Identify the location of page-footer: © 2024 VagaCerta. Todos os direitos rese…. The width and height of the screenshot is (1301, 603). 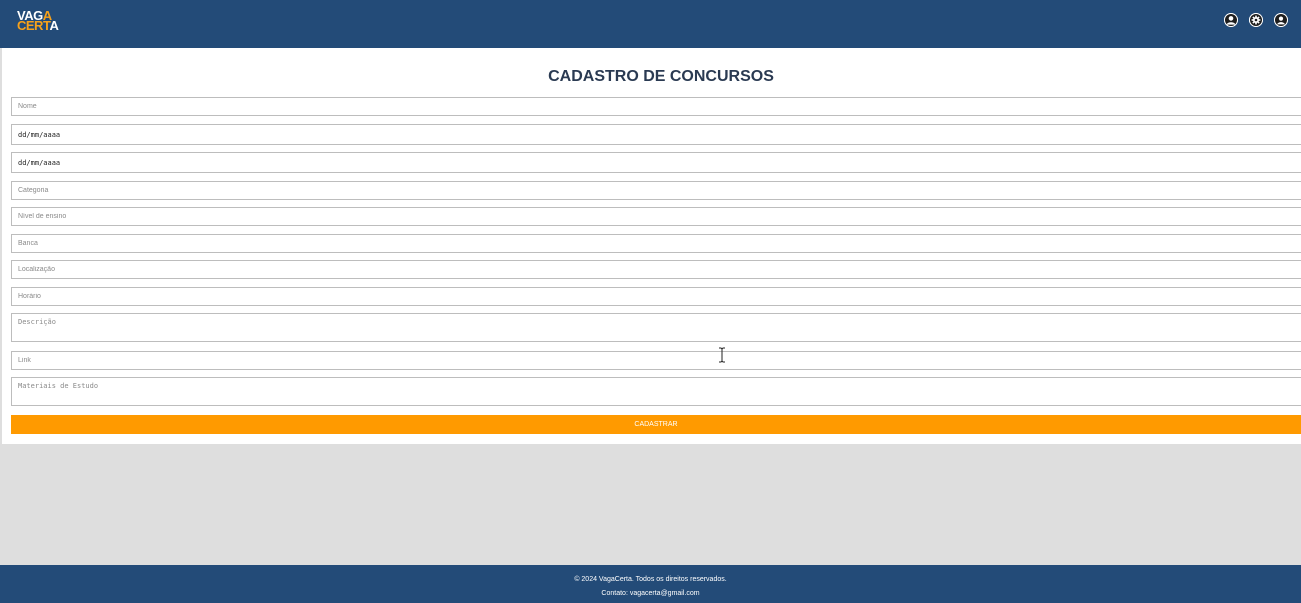
(650, 584).